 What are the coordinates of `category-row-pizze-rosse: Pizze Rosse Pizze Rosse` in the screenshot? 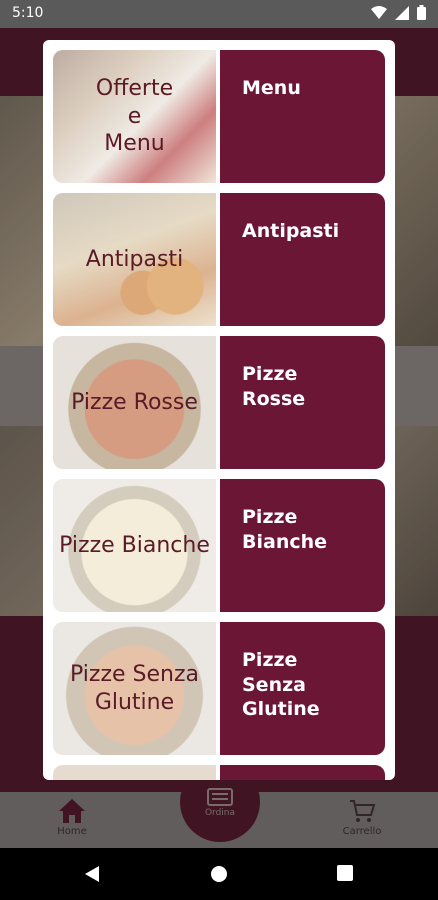 It's located at (219, 402).